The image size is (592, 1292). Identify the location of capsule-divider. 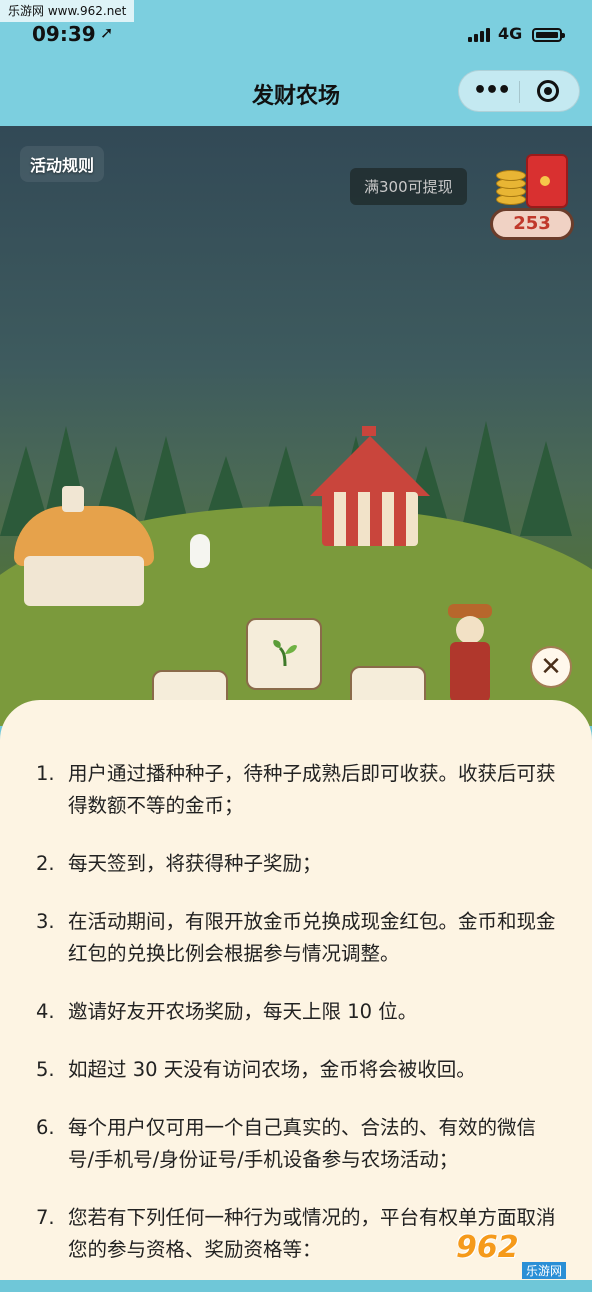
(519, 92).